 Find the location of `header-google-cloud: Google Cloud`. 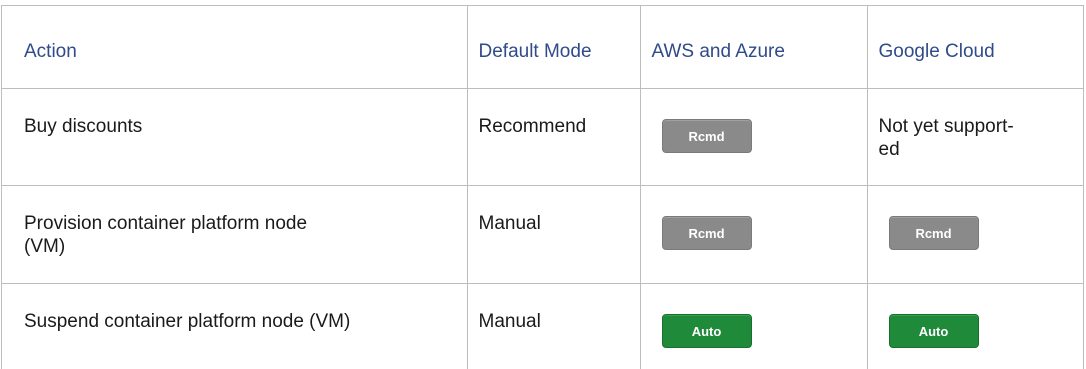

header-google-cloud: Google Cloud is located at coordinates (974, 47).